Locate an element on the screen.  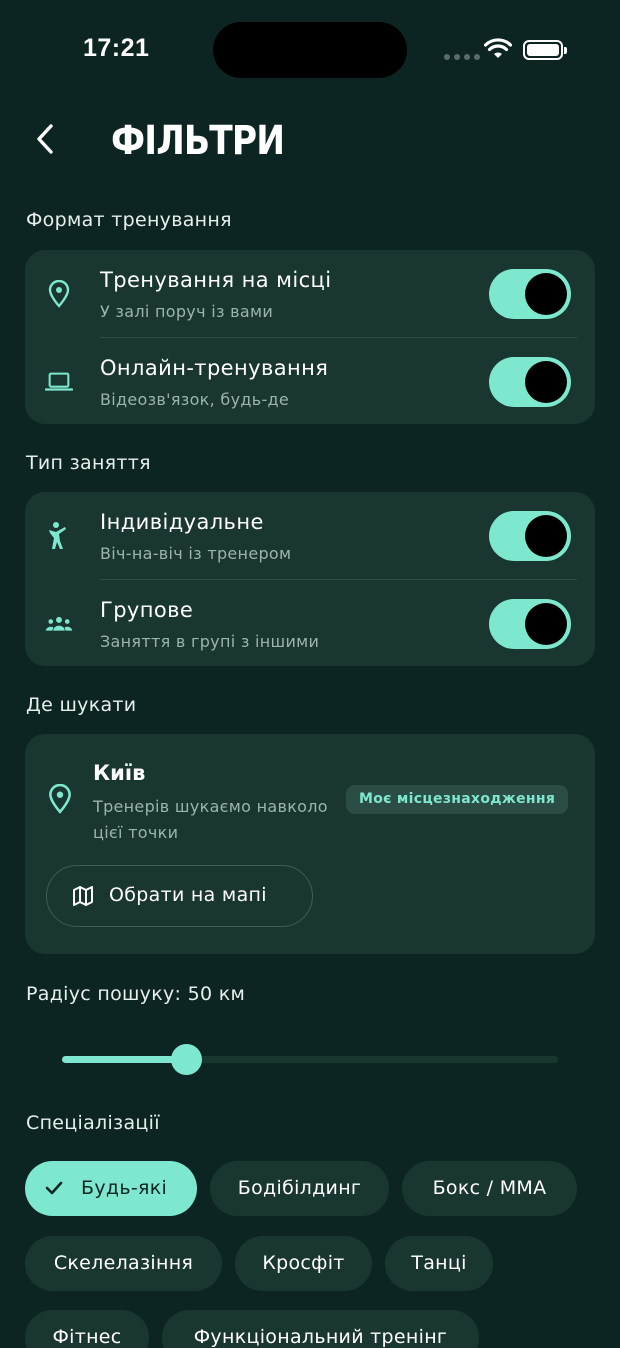
section-label-location: Де шукати is located at coordinates (81, 705).